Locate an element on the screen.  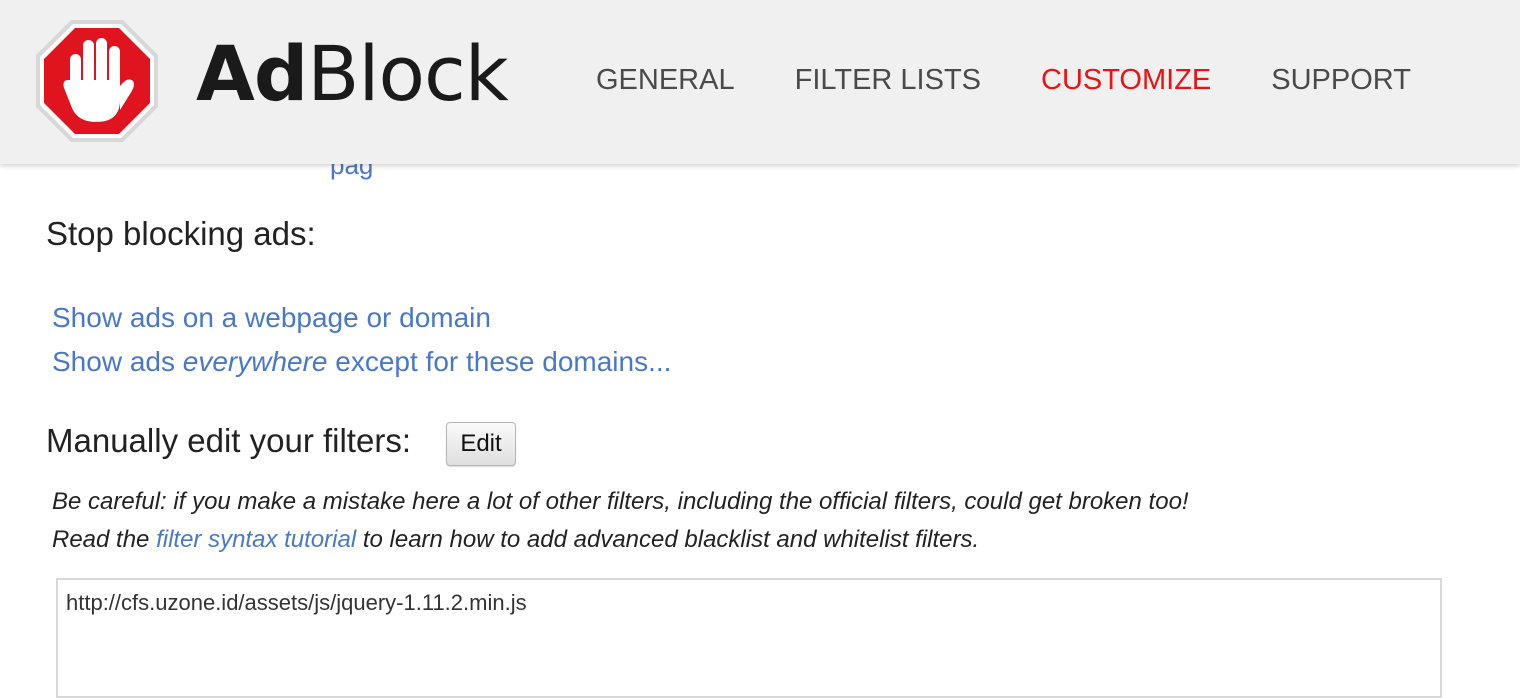
brand-ad: Ad is located at coordinates (252, 73).